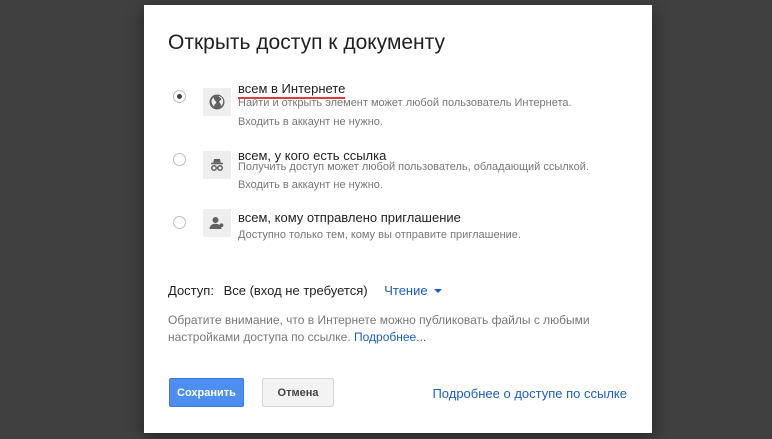 This screenshot has width=772, height=439. What do you see at coordinates (406, 290) in the screenshot?
I see `access-mode-label: Чтение` at bounding box center [406, 290].